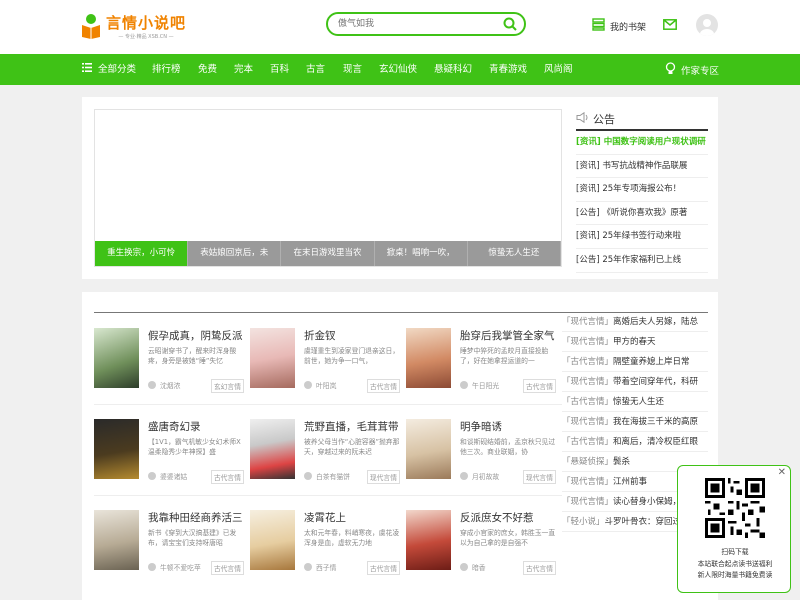  Describe the element at coordinates (619, 26) in the screenshot. I see `bookshelf-link: 我的书架` at that location.